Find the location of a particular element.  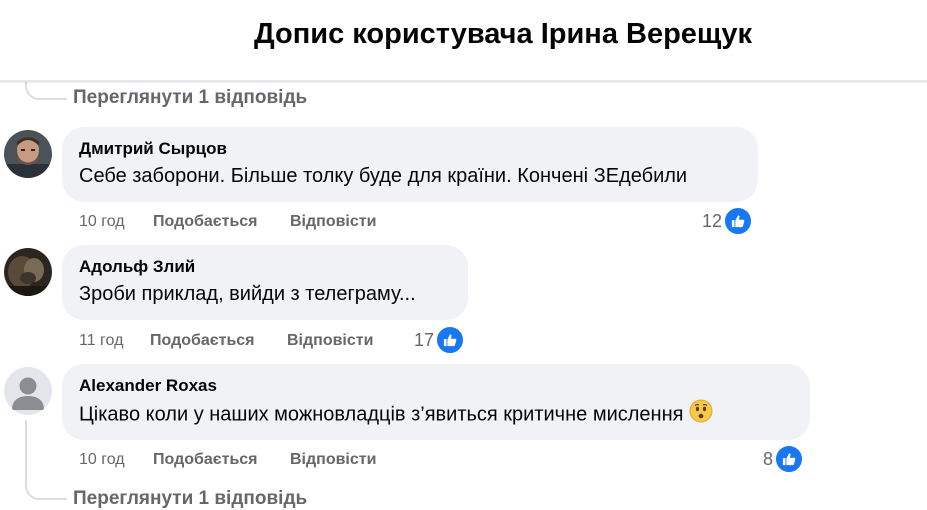

worried-face-emoji-icon is located at coordinates (701, 415).